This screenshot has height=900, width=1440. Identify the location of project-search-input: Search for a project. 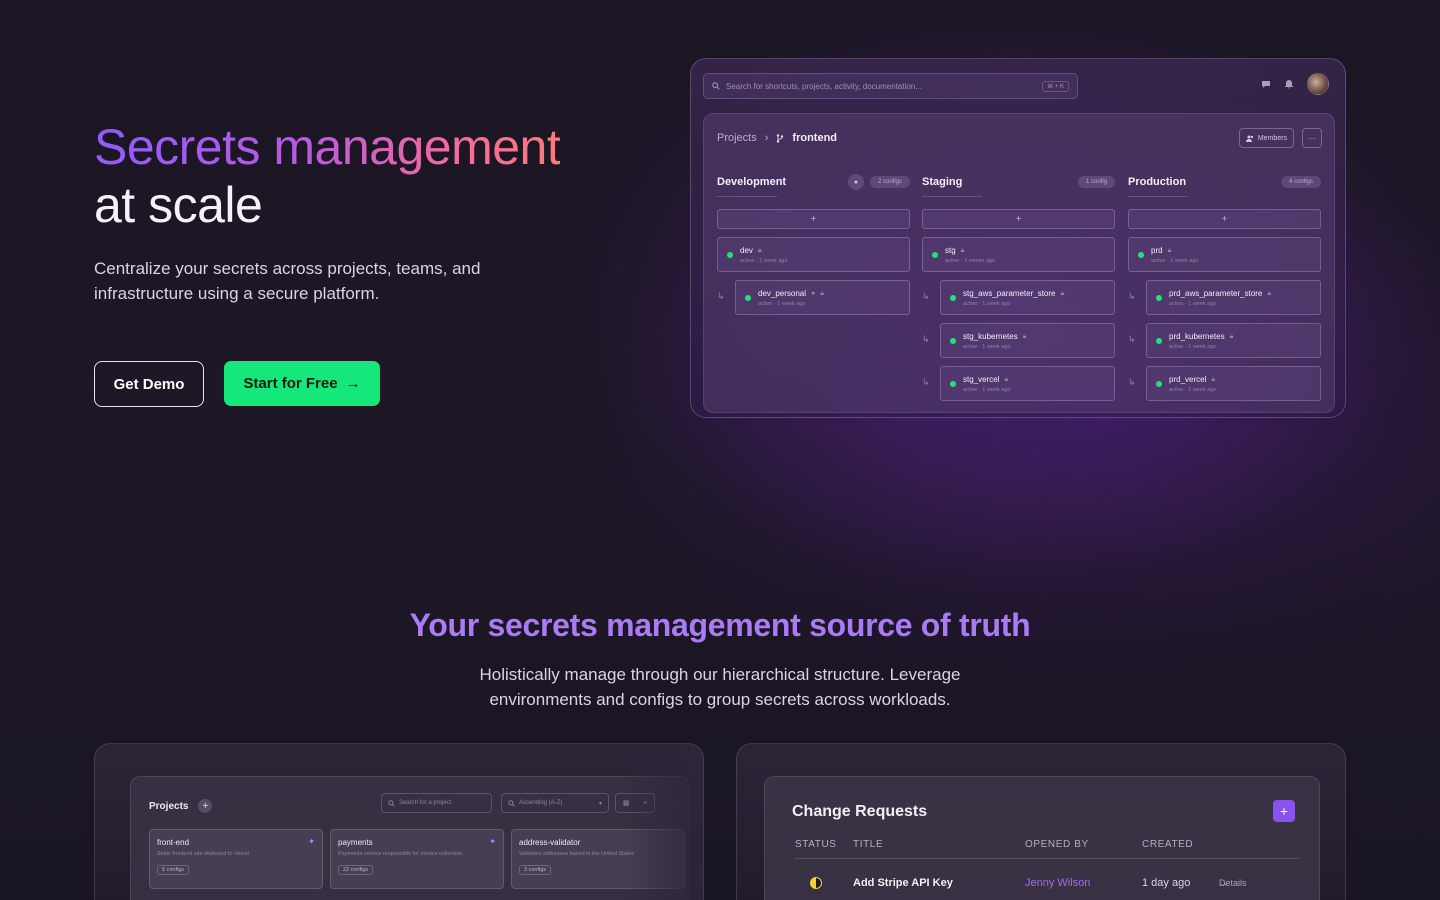
(436, 803).